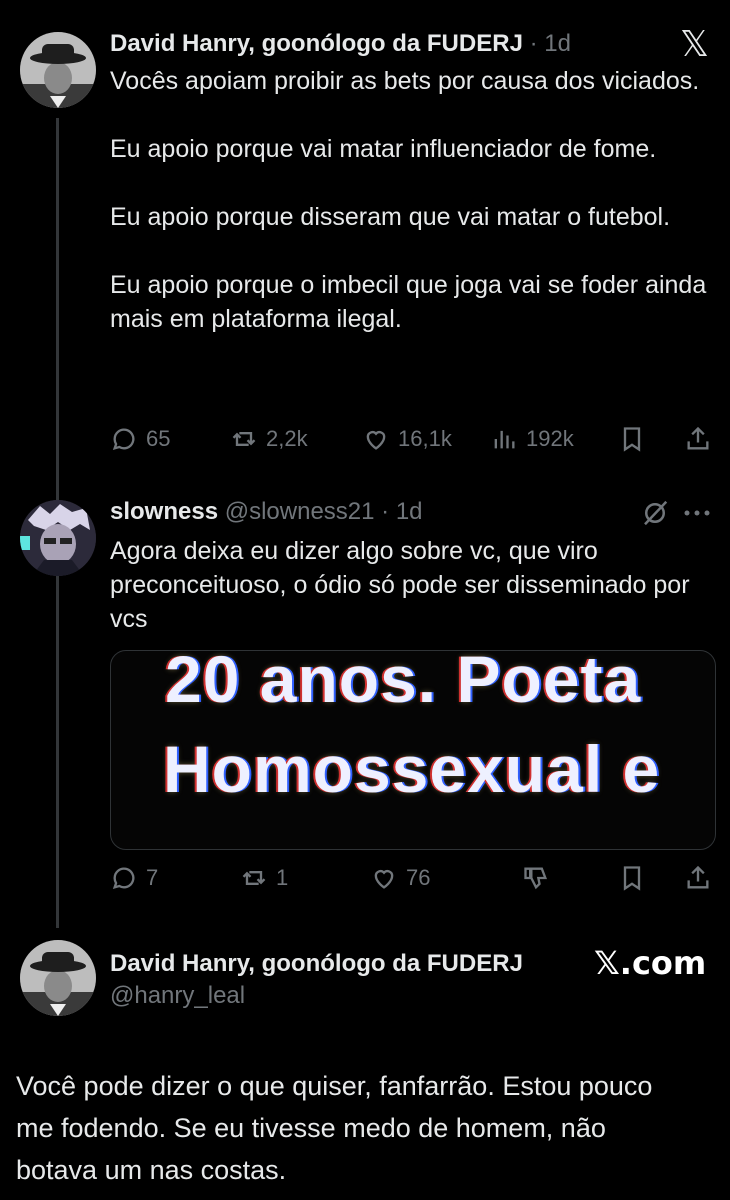  I want to click on dislike-button, so click(536, 878).